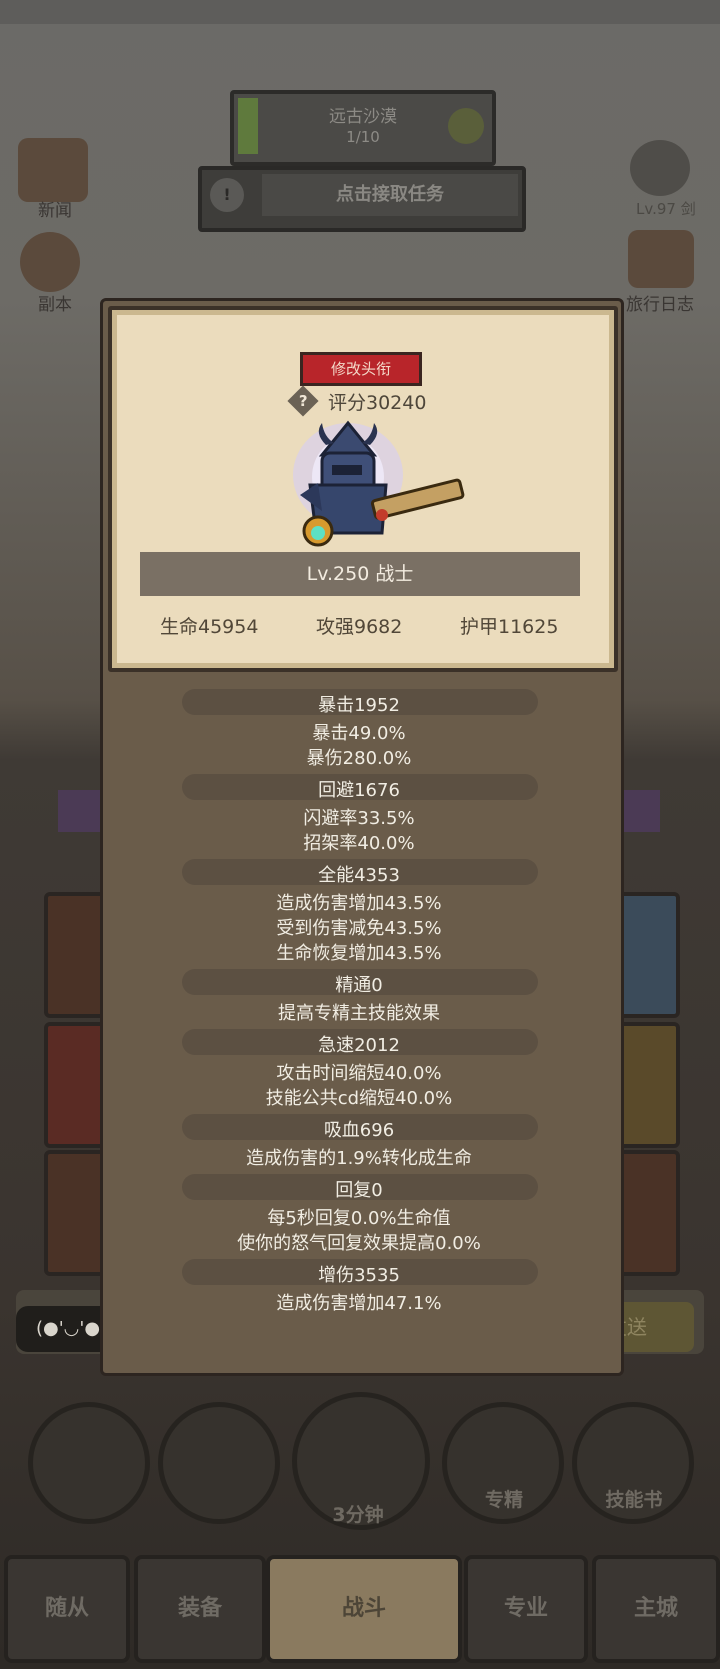 The image size is (720, 1669). Describe the element at coordinates (50, 262) in the screenshot. I see `dungeon-icon` at that location.